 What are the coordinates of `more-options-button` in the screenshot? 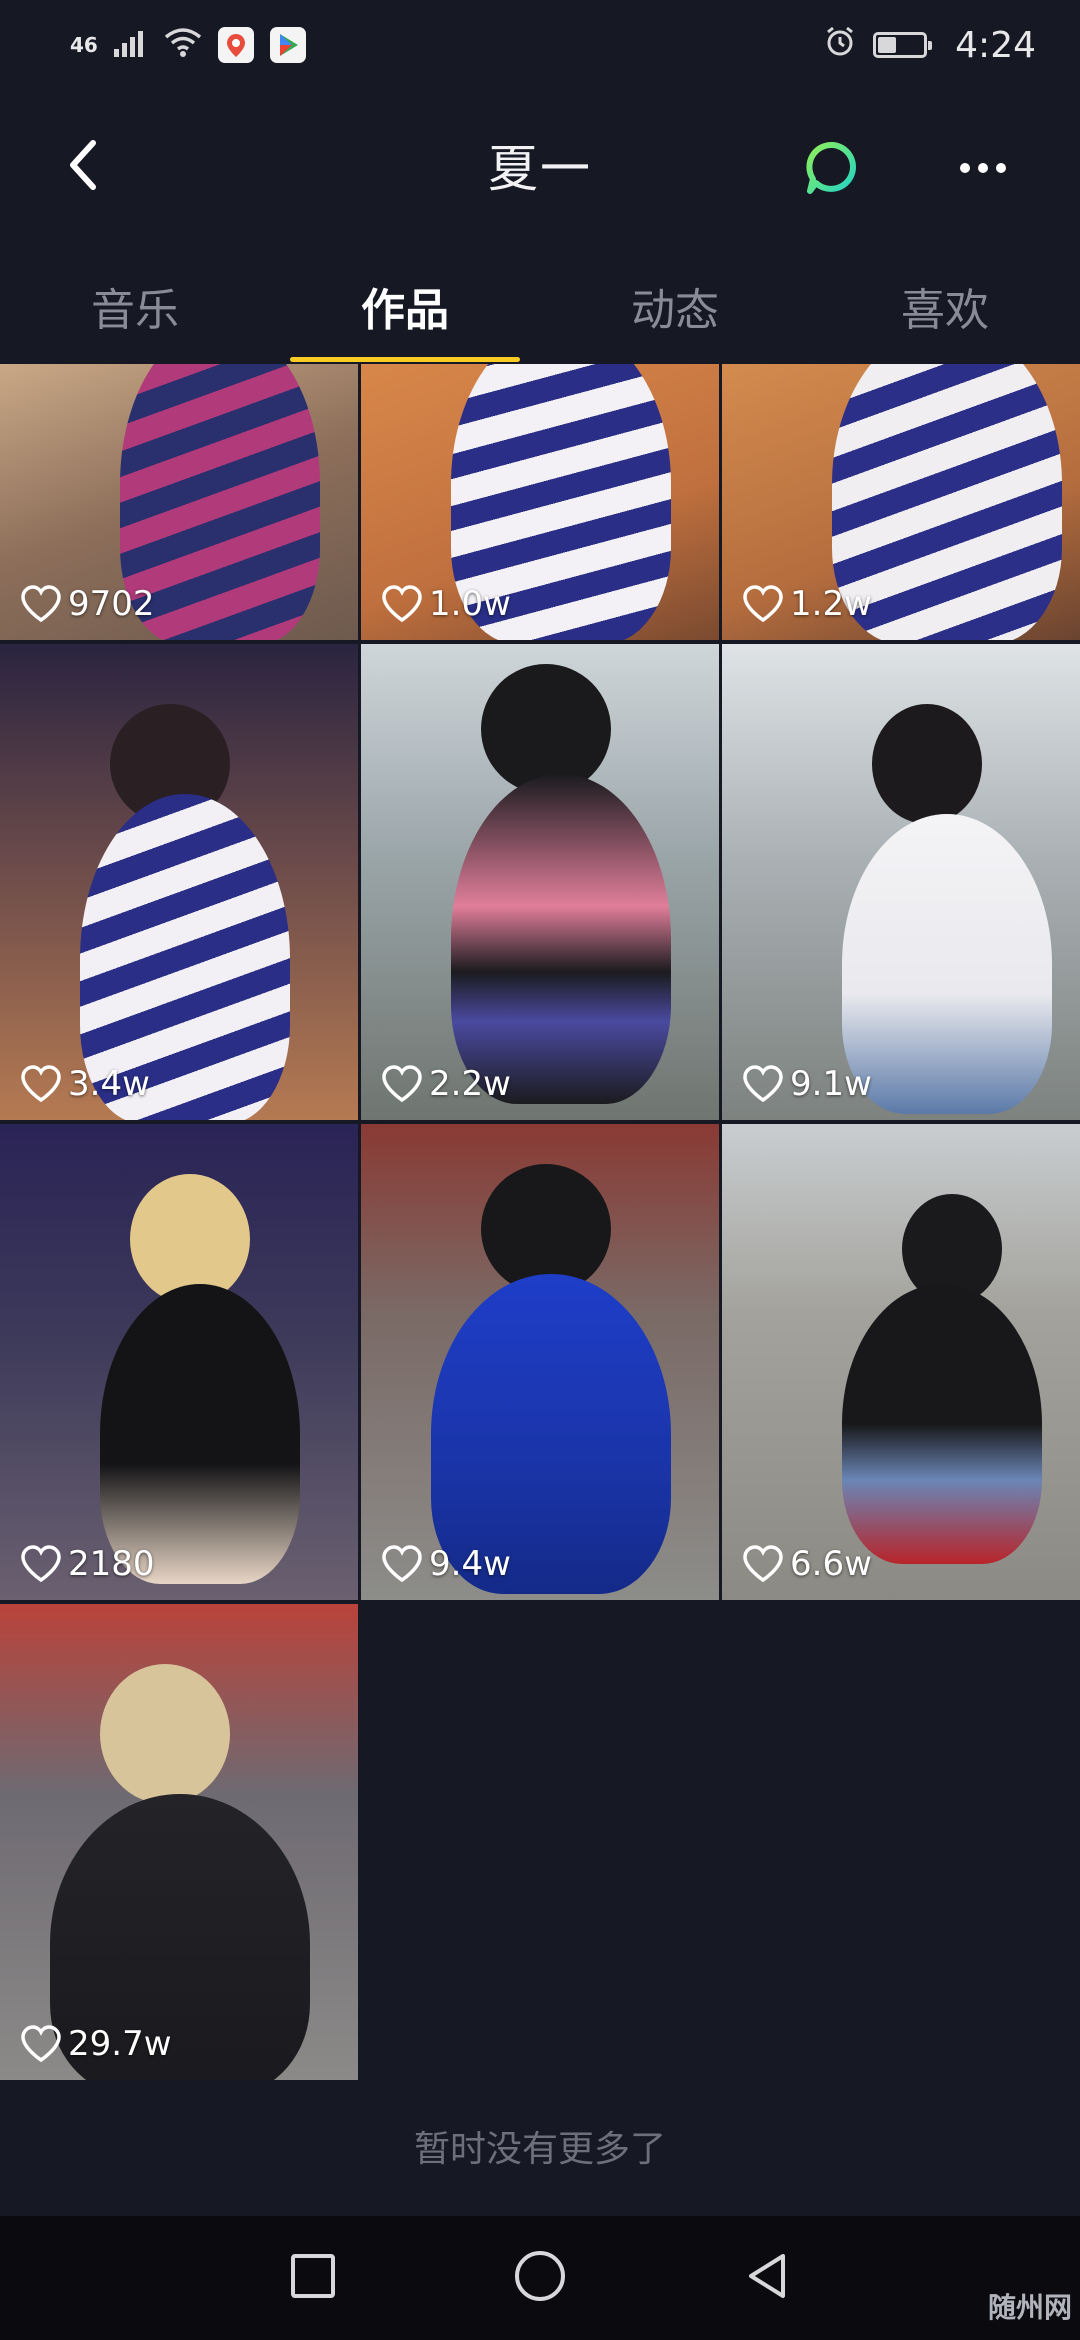 It's located at (983, 168).